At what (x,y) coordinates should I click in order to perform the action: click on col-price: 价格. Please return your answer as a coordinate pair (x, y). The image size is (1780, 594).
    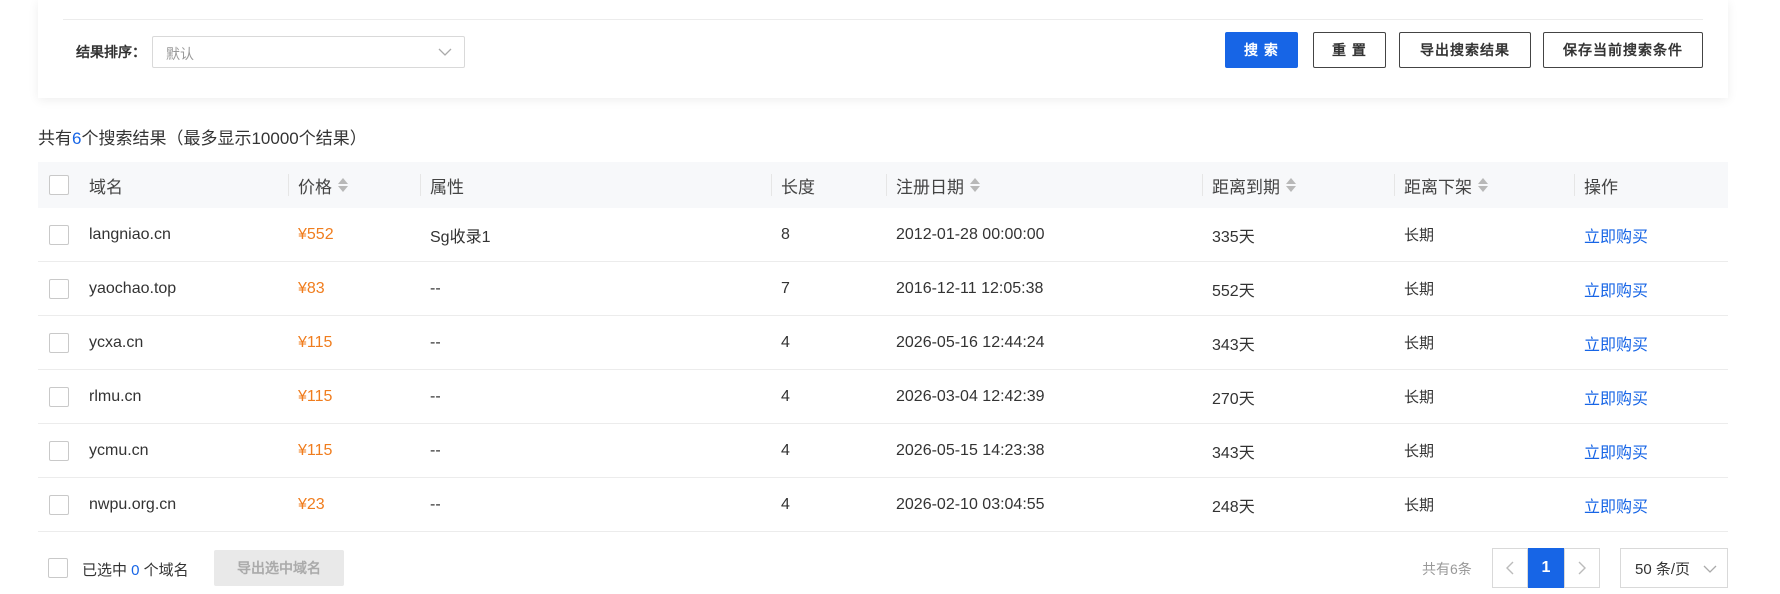
    Looking at the image, I should click on (323, 185).